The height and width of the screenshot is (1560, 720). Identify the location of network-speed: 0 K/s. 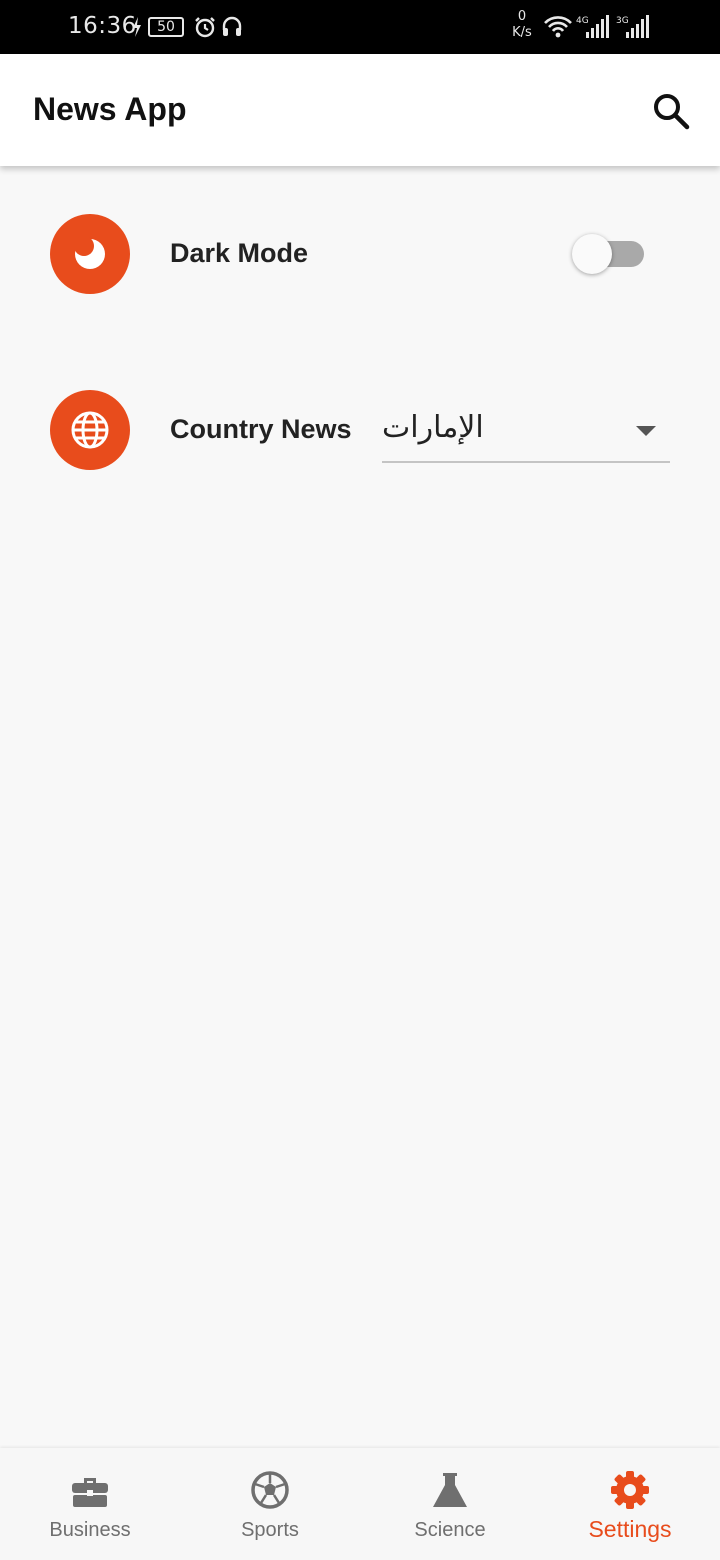
(522, 25).